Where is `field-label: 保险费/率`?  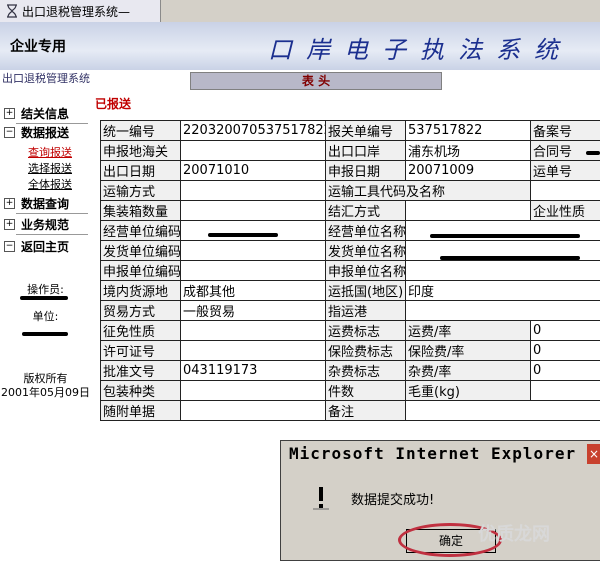 field-label: 保险费/率 is located at coordinates (468, 351).